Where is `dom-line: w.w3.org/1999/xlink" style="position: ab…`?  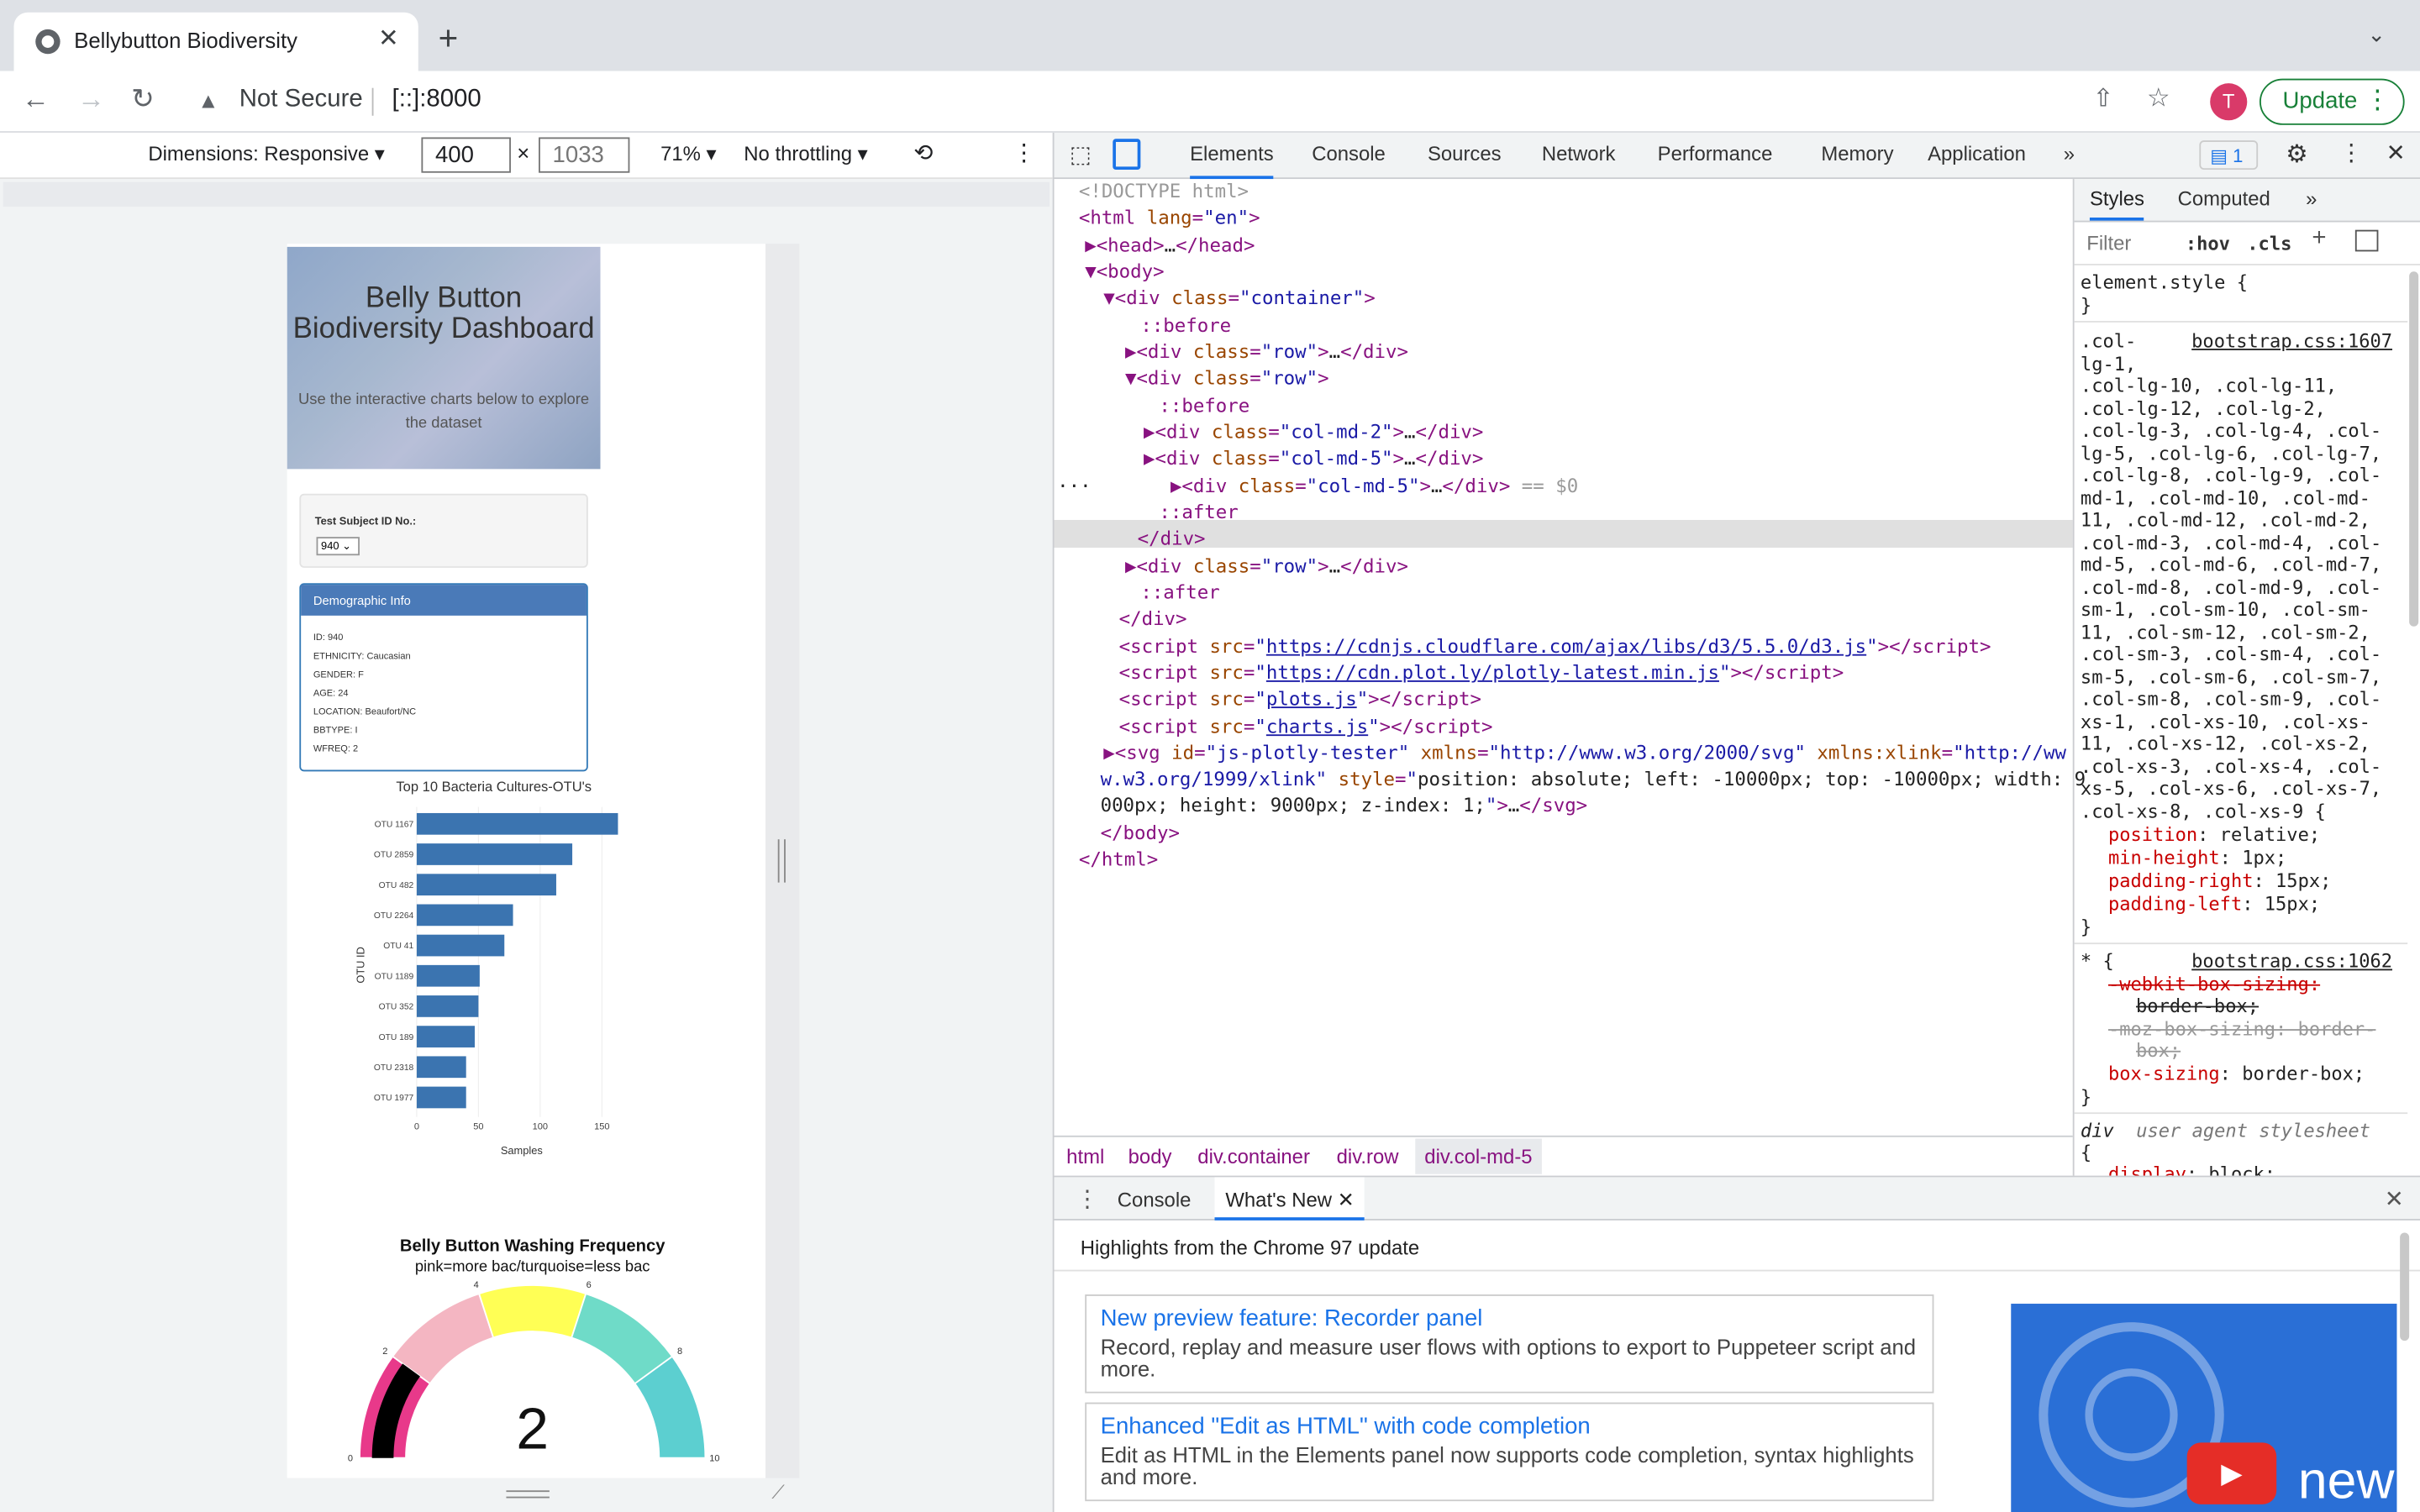
dom-line: w.w3.org/1999/xlink" style="position: ab… is located at coordinates (1593, 780).